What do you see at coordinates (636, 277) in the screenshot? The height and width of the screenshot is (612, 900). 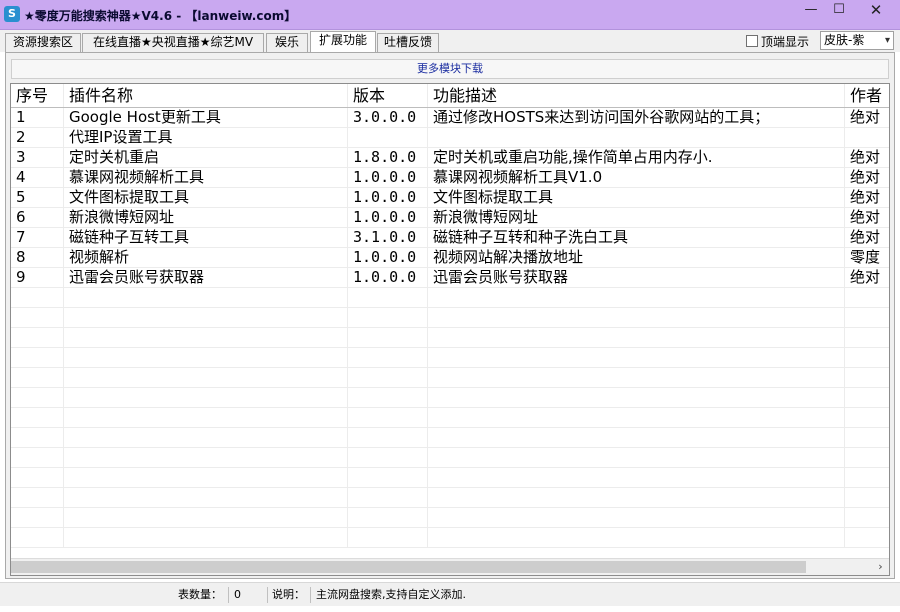 I see `cell-description: 迅雷会员账号获取器` at bounding box center [636, 277].